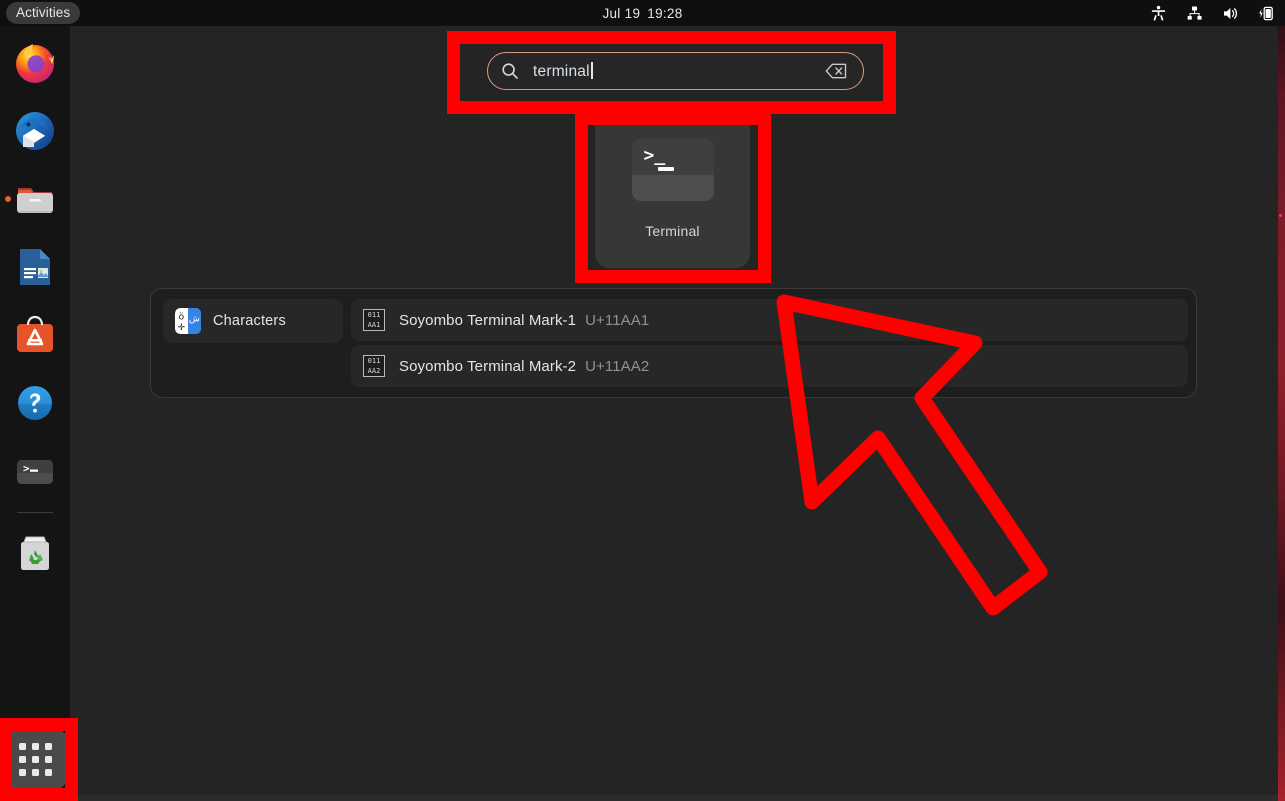 This screenshot has width=1285, height=801. I want to click on result-provider-characters: ö ش ✛ Characters, so click(253, 321).